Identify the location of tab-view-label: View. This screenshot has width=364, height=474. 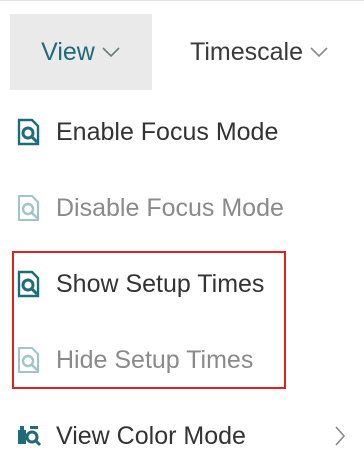
(68, 51).